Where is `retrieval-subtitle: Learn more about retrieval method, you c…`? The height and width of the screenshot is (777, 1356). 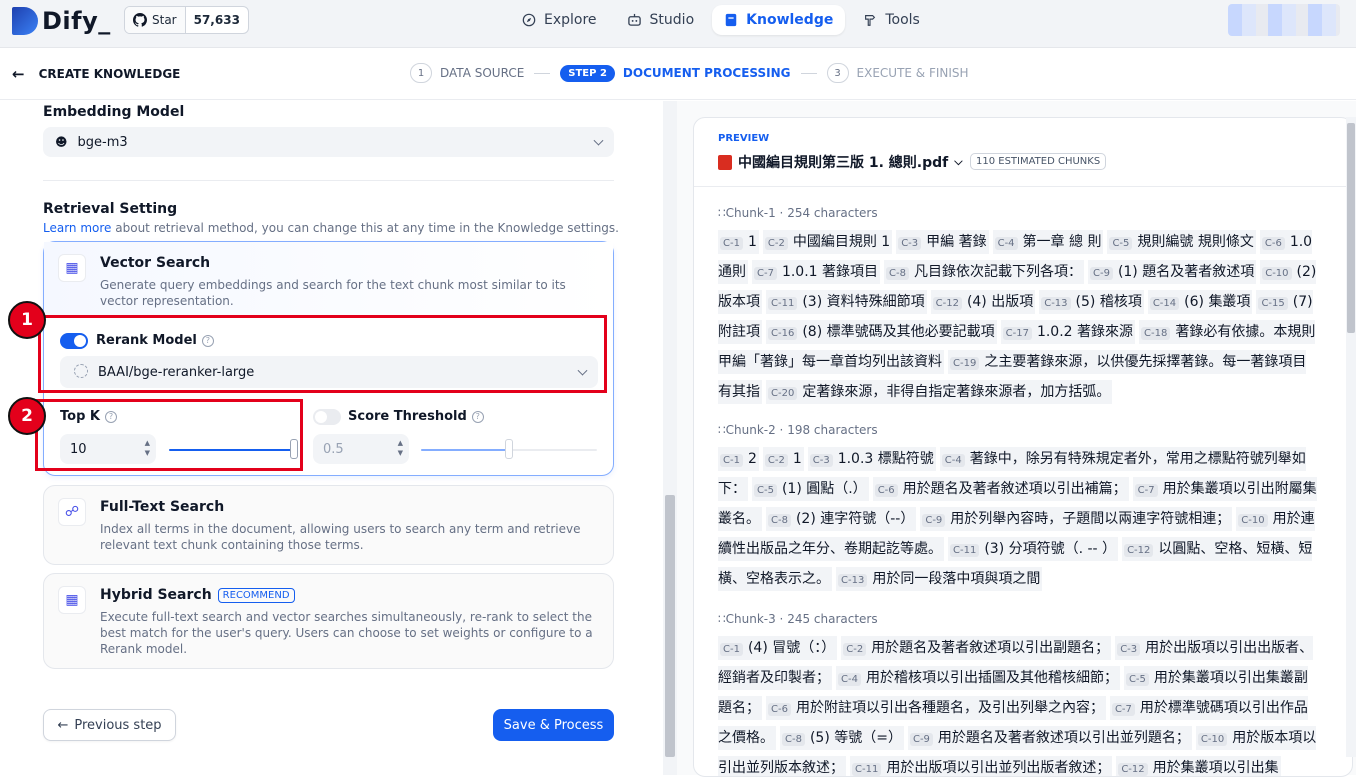 retrieval-subtitle: Learn more about retrieval method, you c… is located at coordinates (331, 228).